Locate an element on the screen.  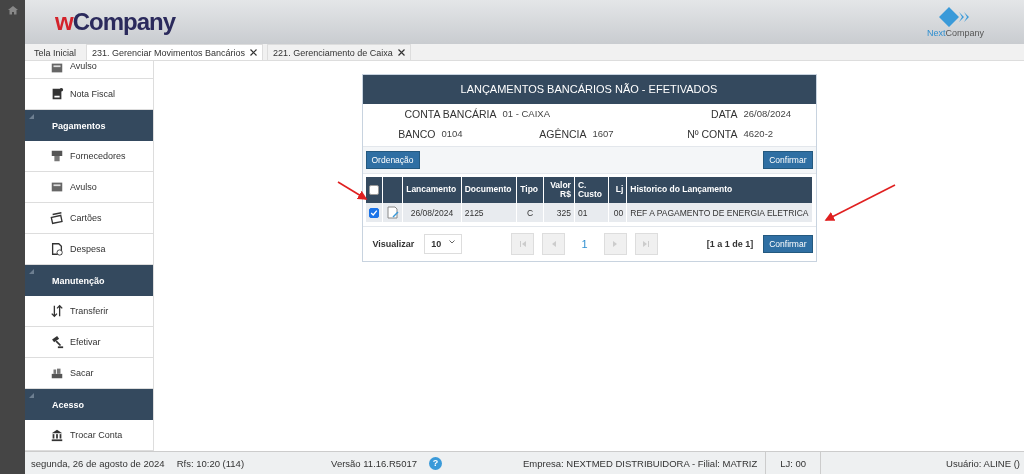
status-user: Usuário: ALINE () is located at coordinates (922, 463).